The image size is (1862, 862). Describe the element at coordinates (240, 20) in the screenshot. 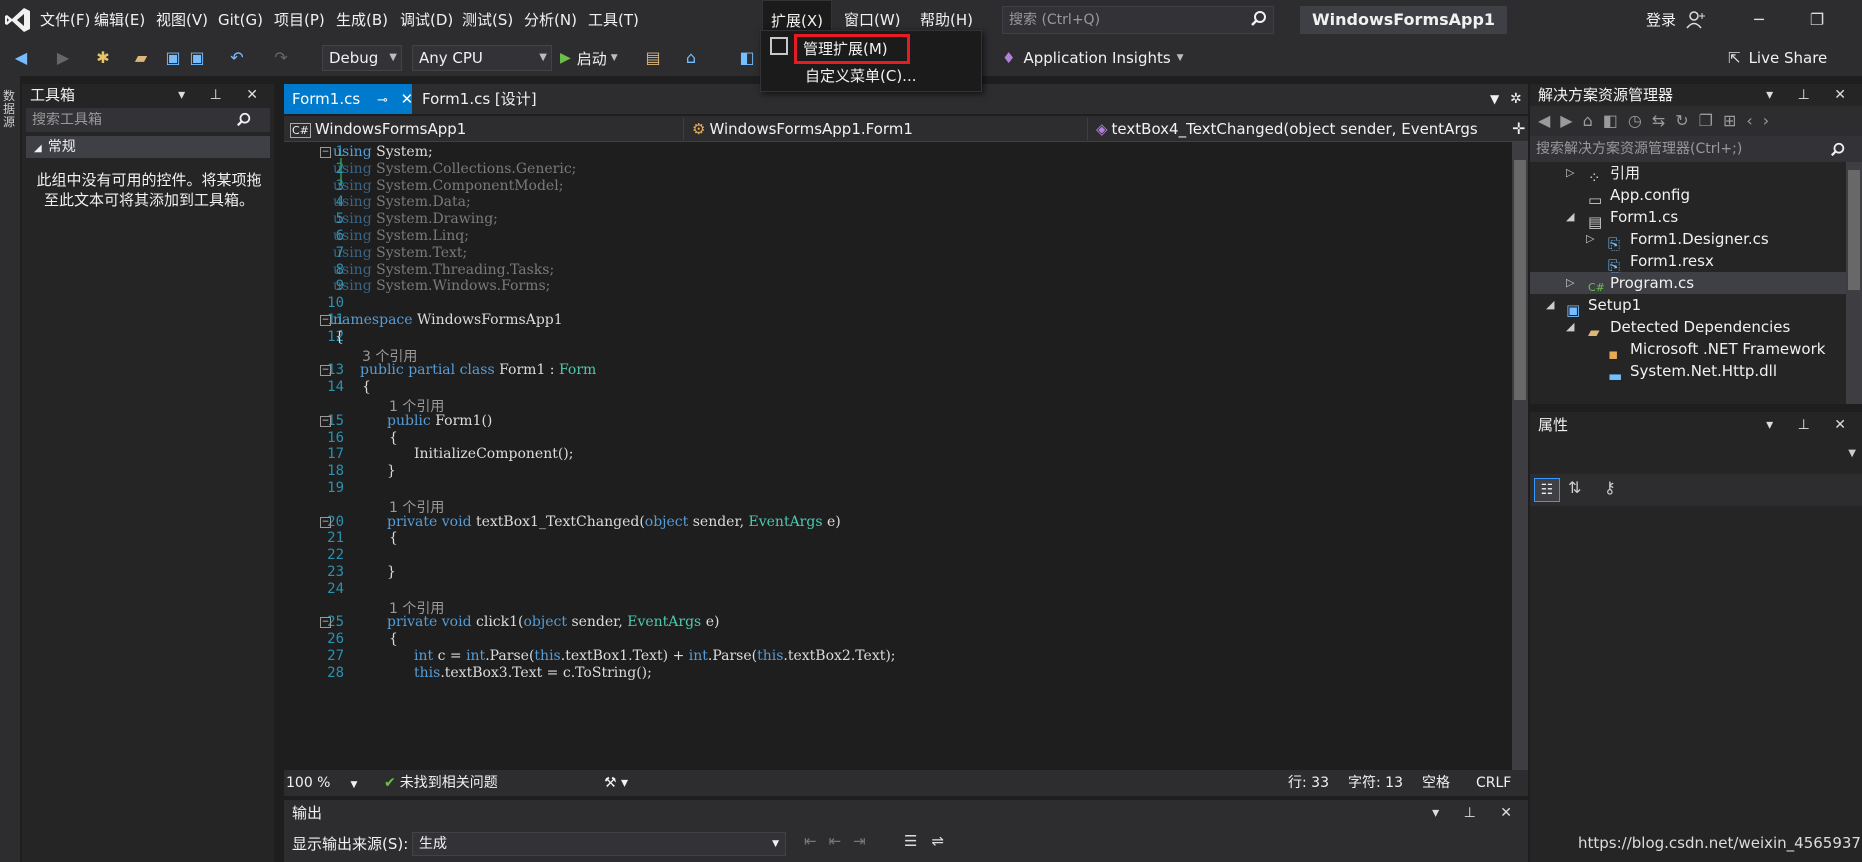

I see `menu-git: Git(G)` at that location.